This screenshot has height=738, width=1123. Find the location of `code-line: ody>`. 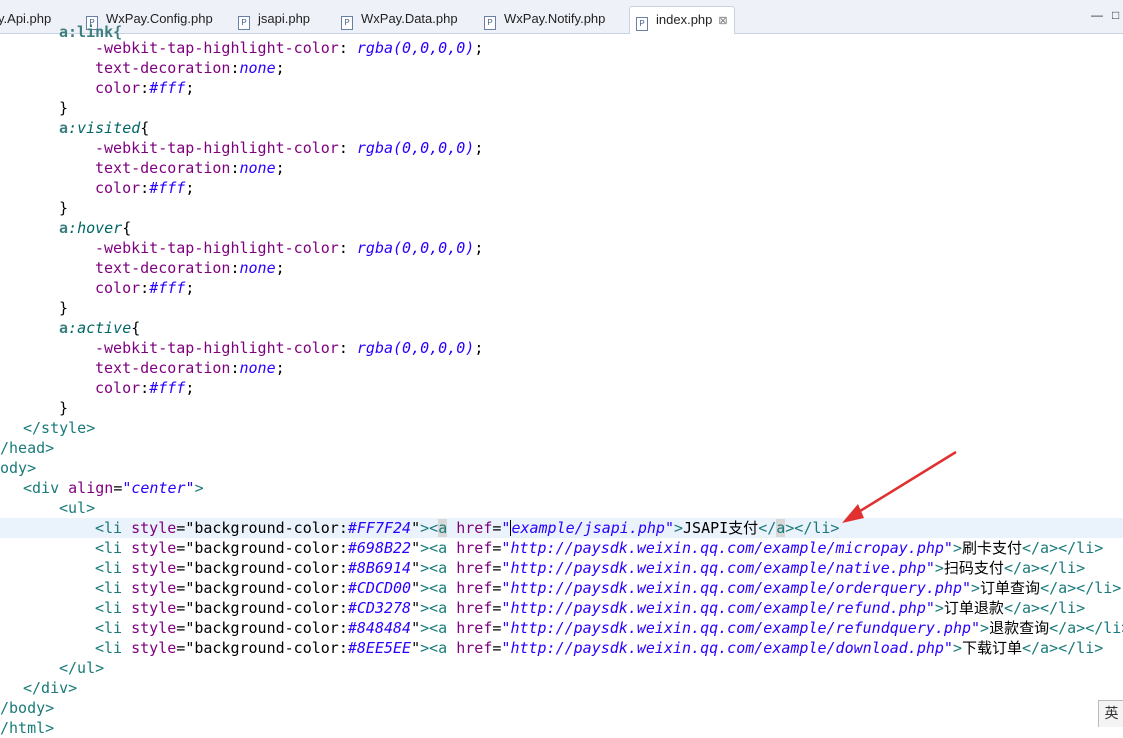

code-line: ody> is located at coordinates (18, 468).